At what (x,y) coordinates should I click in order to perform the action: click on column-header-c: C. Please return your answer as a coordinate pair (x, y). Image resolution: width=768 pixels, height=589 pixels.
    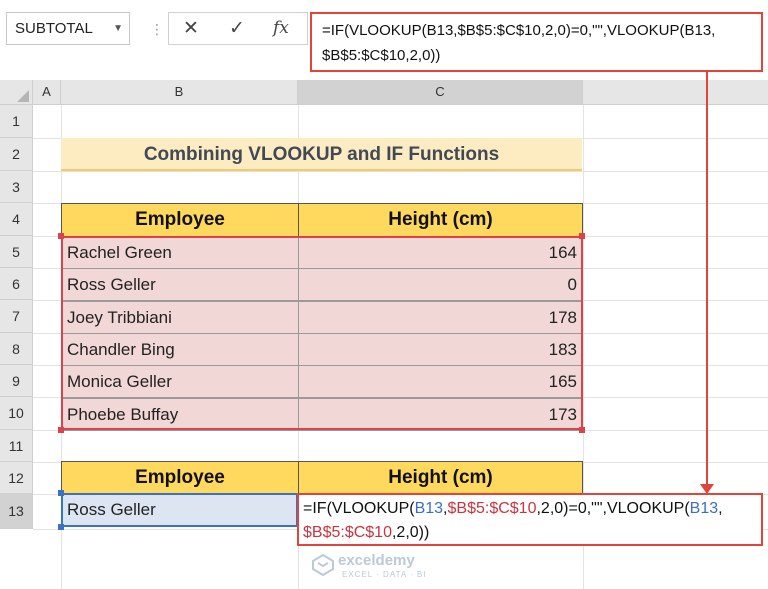
    Looking at the image, I should click on (440, 92).